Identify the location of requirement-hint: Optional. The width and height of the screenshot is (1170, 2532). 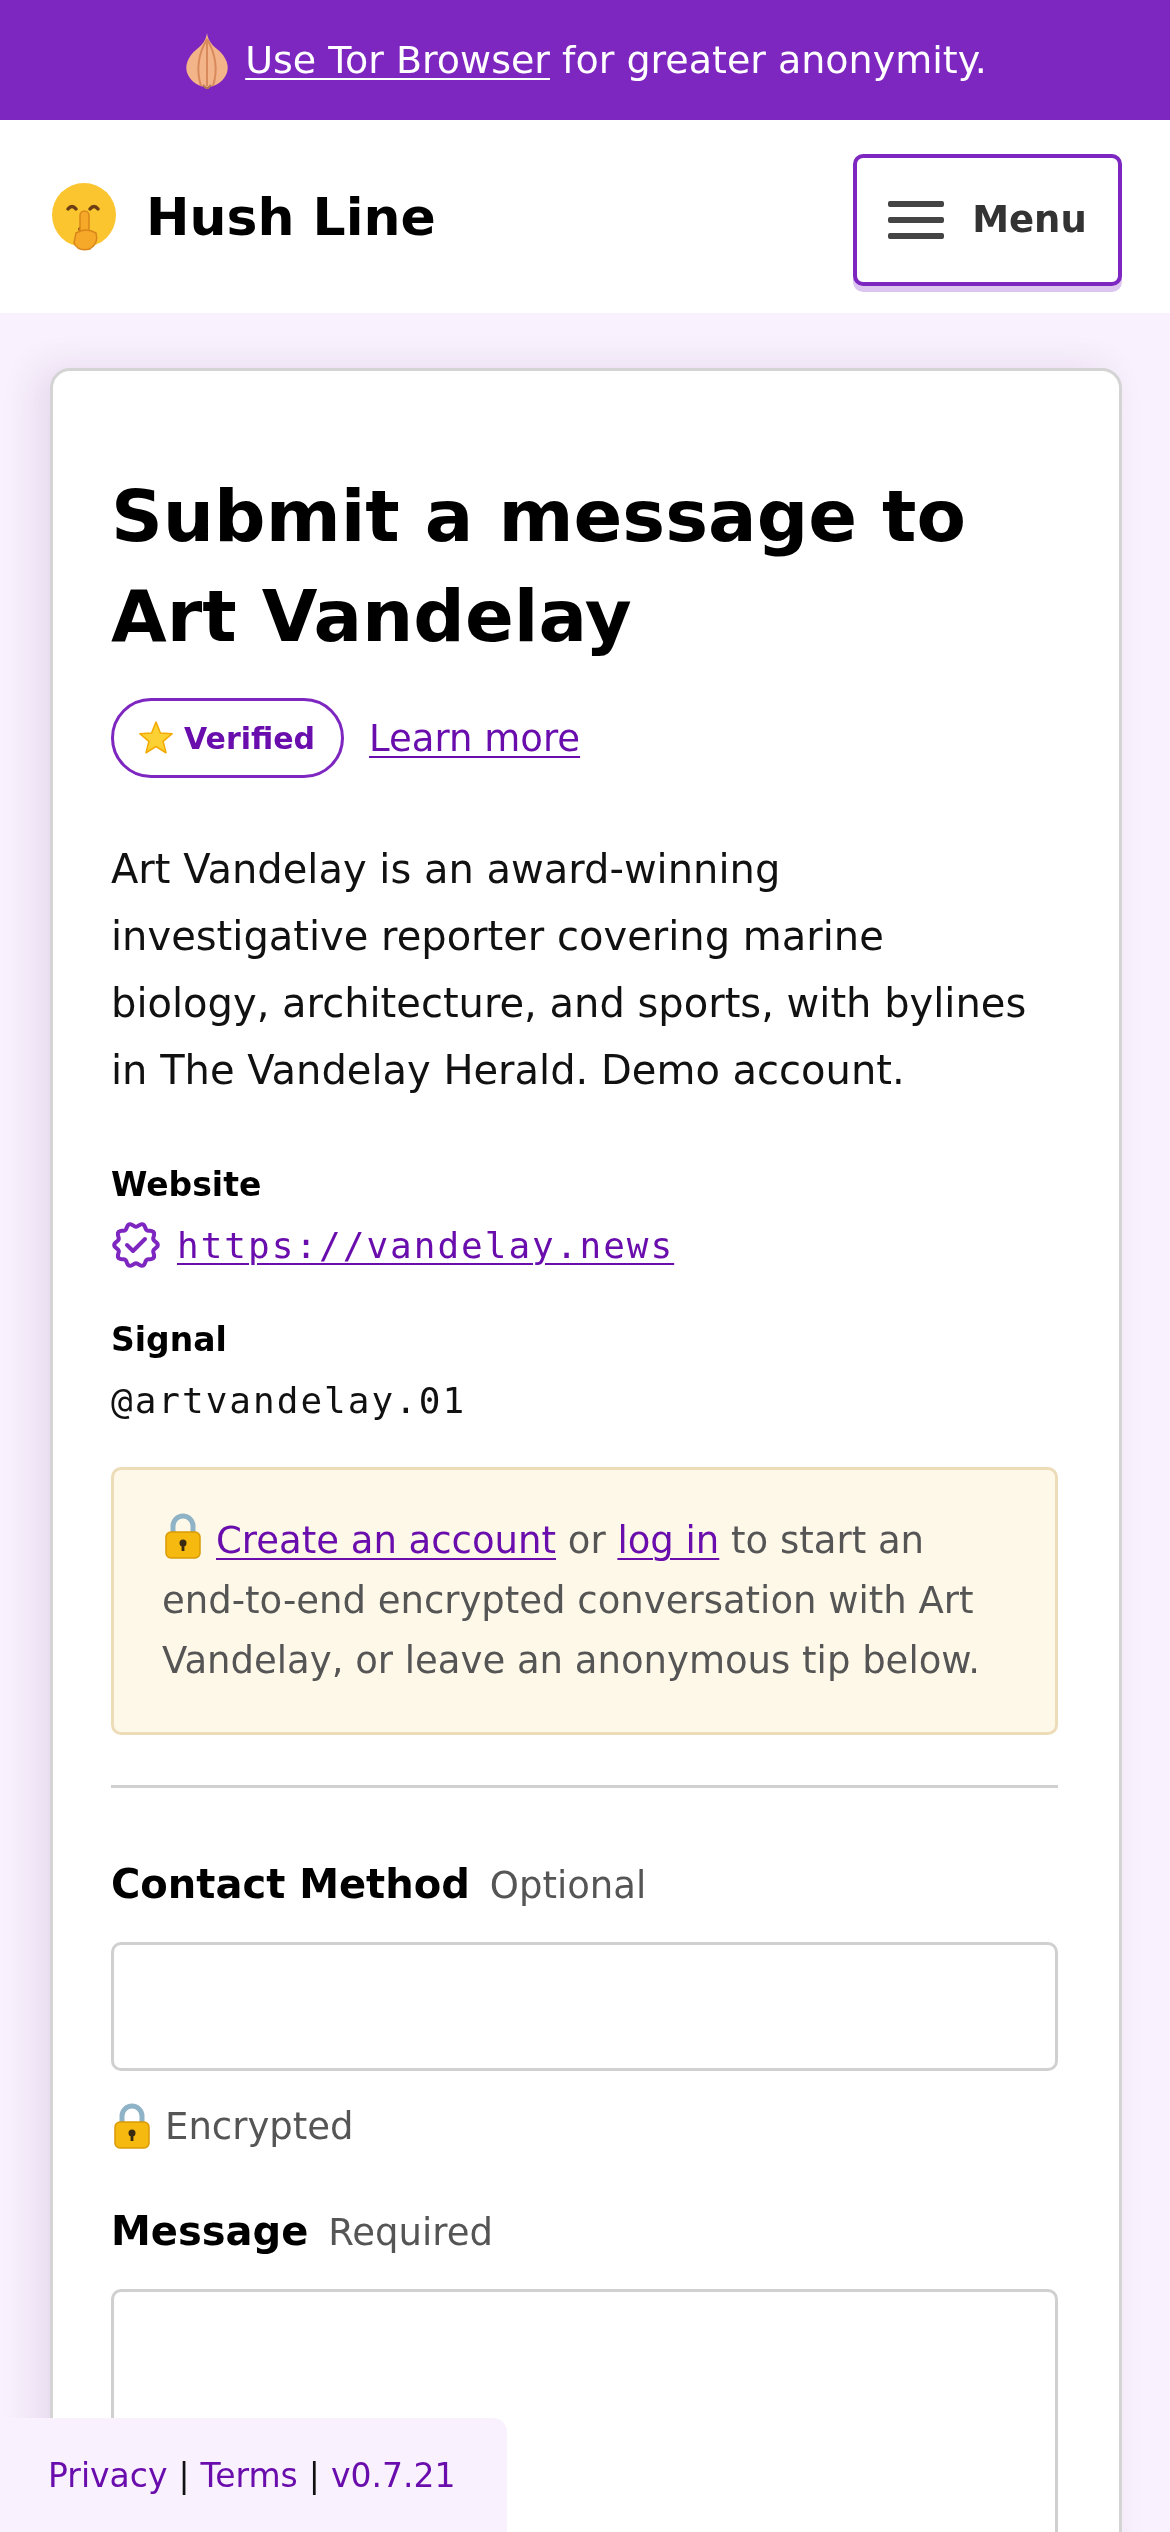
(568, 1885).